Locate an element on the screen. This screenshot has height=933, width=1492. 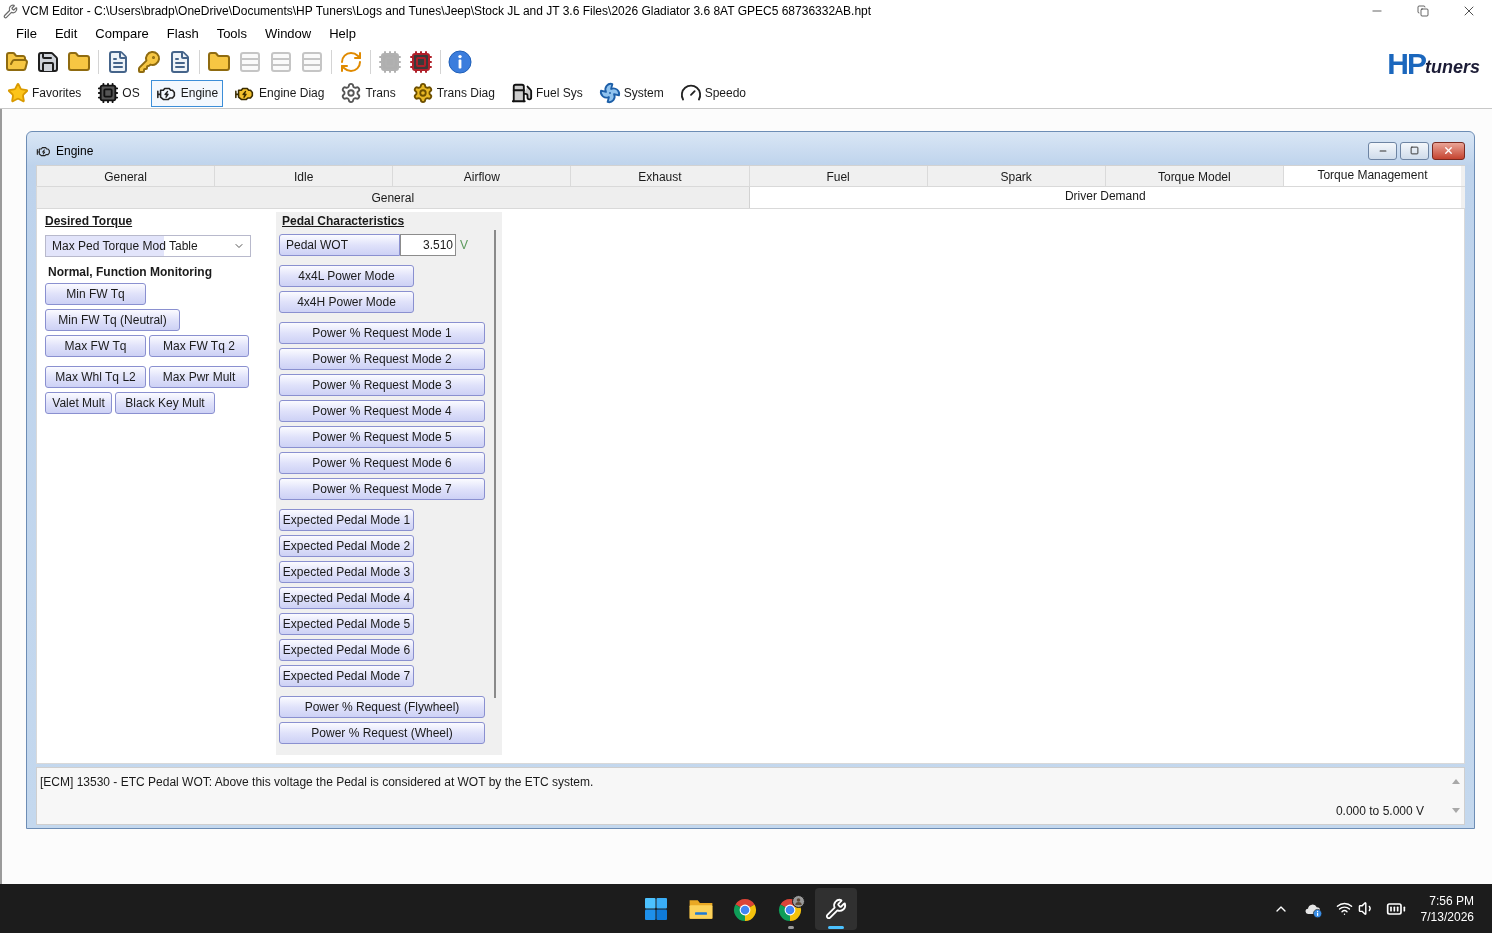
table-button: Max FW Tq 2 is located at coordinates (199, 346).